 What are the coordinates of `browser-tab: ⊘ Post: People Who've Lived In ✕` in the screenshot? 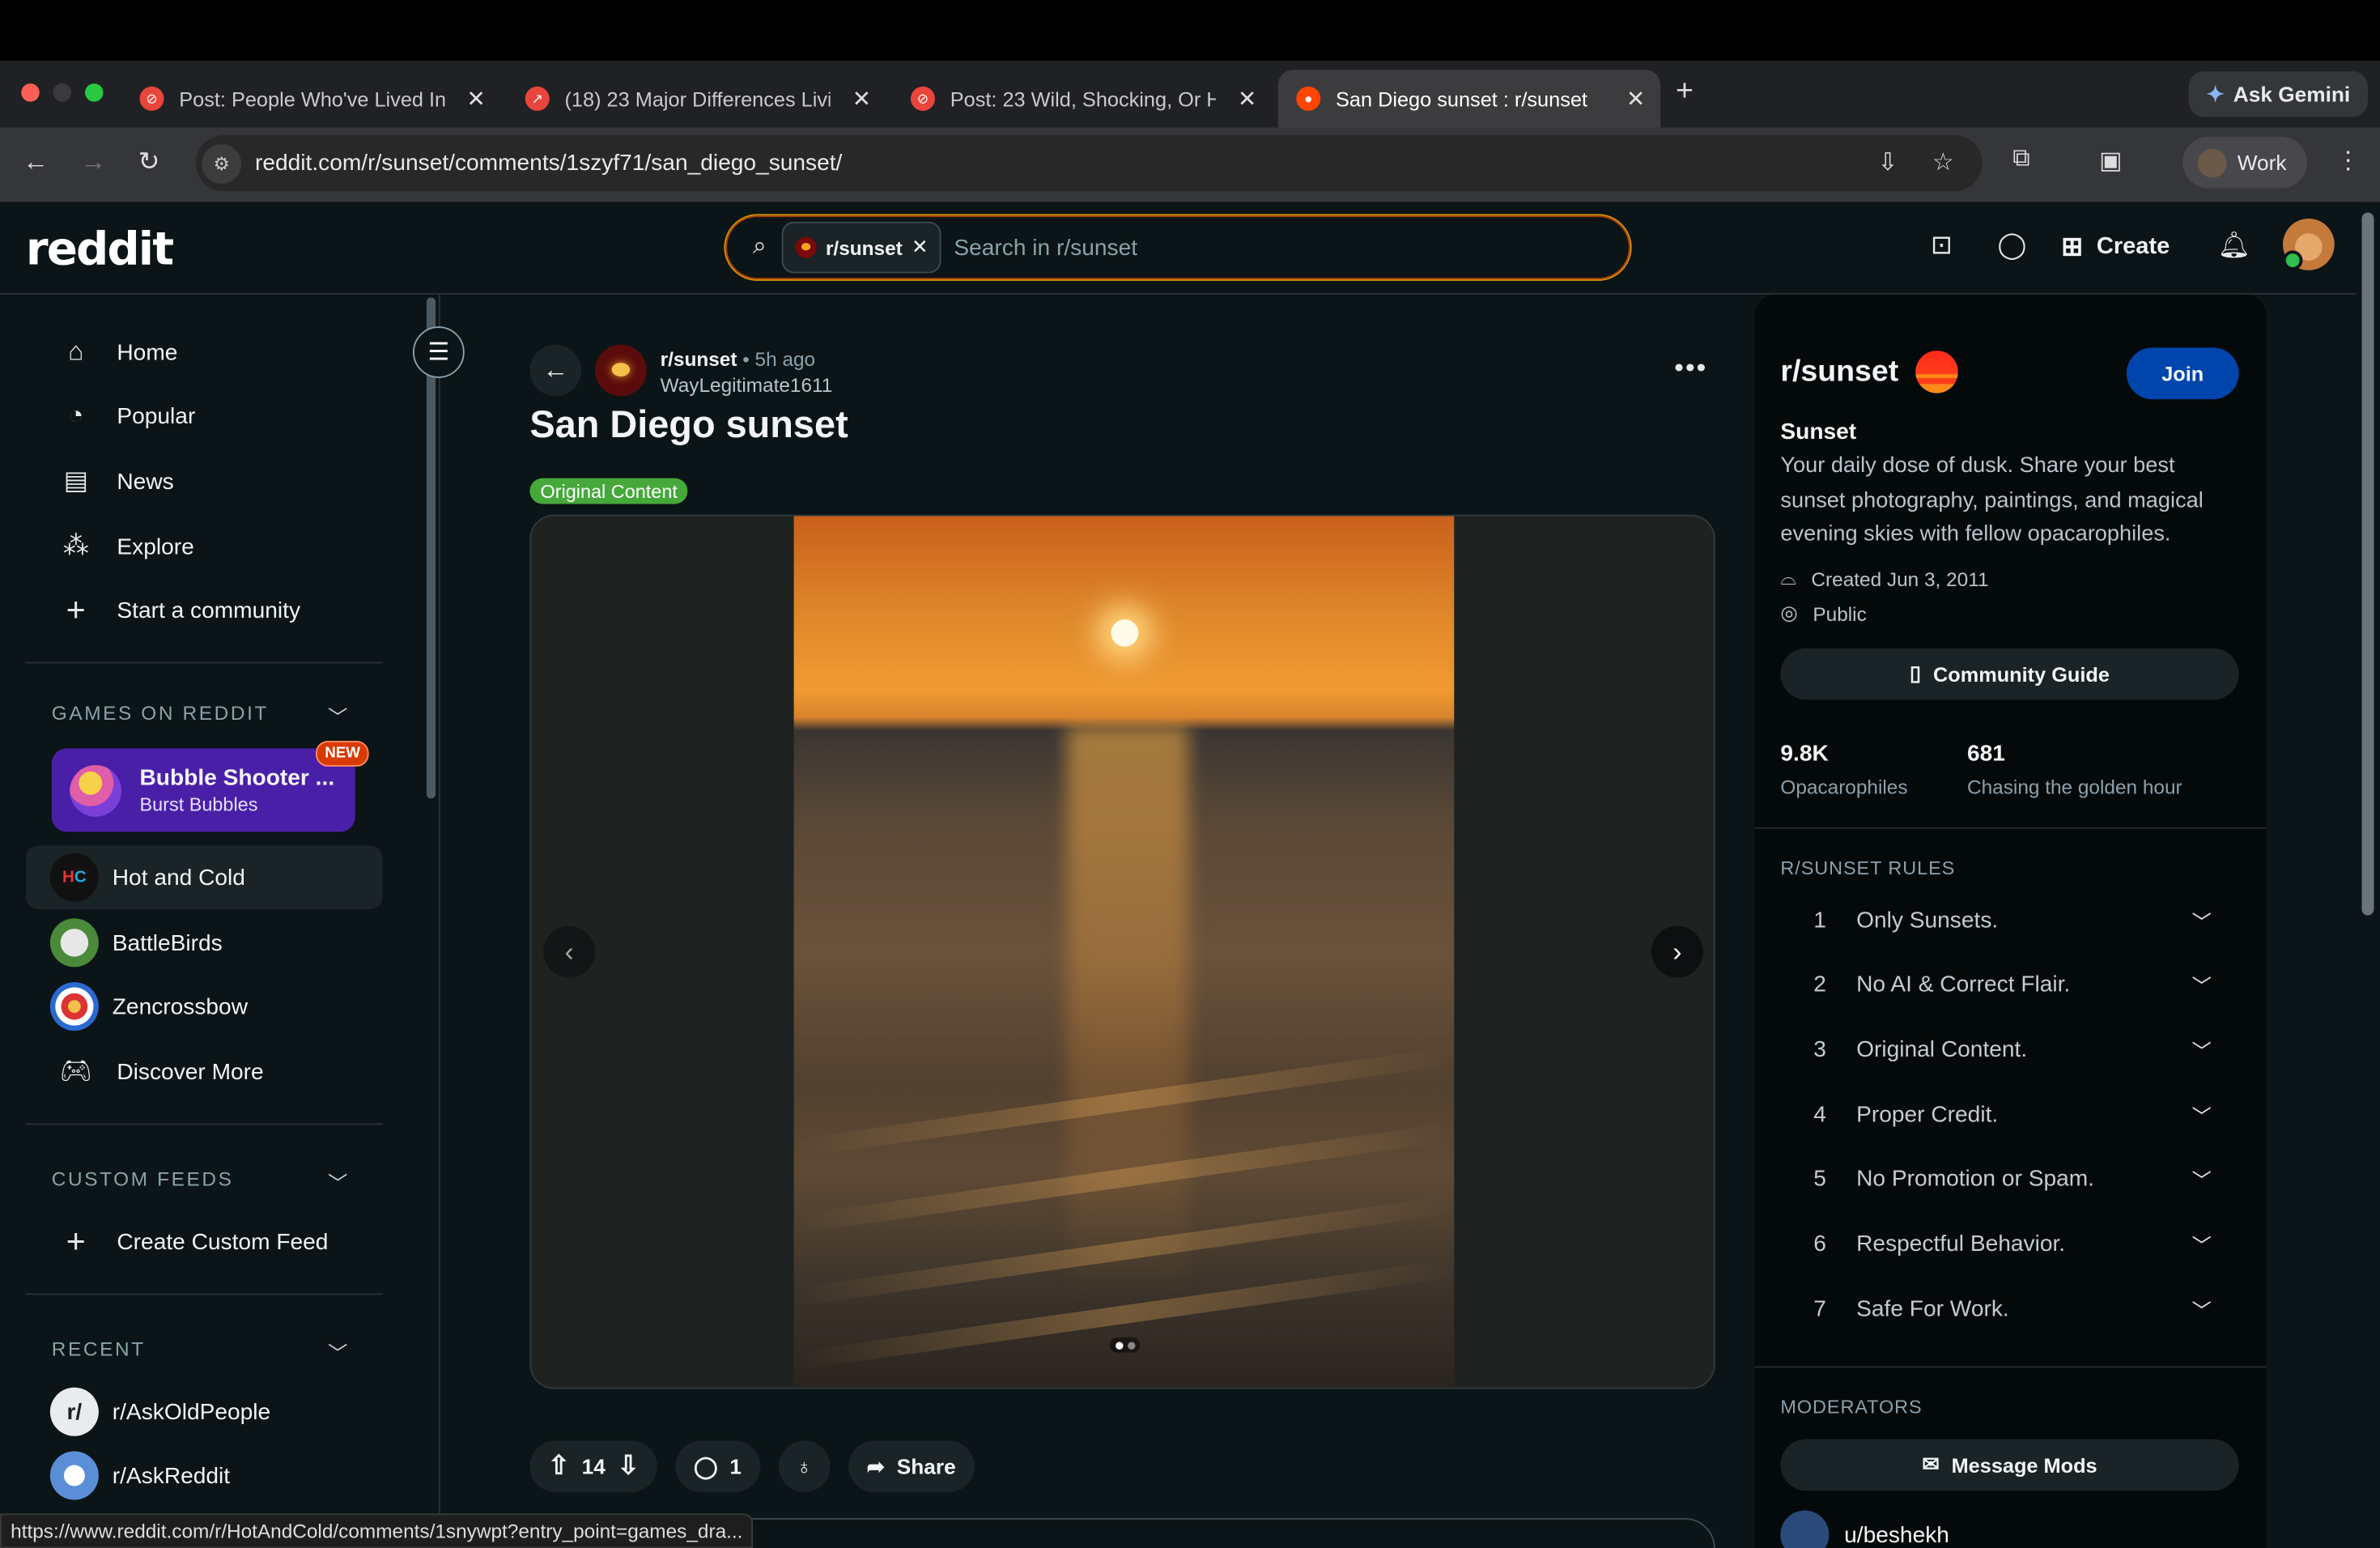 It's located at (311, 99).